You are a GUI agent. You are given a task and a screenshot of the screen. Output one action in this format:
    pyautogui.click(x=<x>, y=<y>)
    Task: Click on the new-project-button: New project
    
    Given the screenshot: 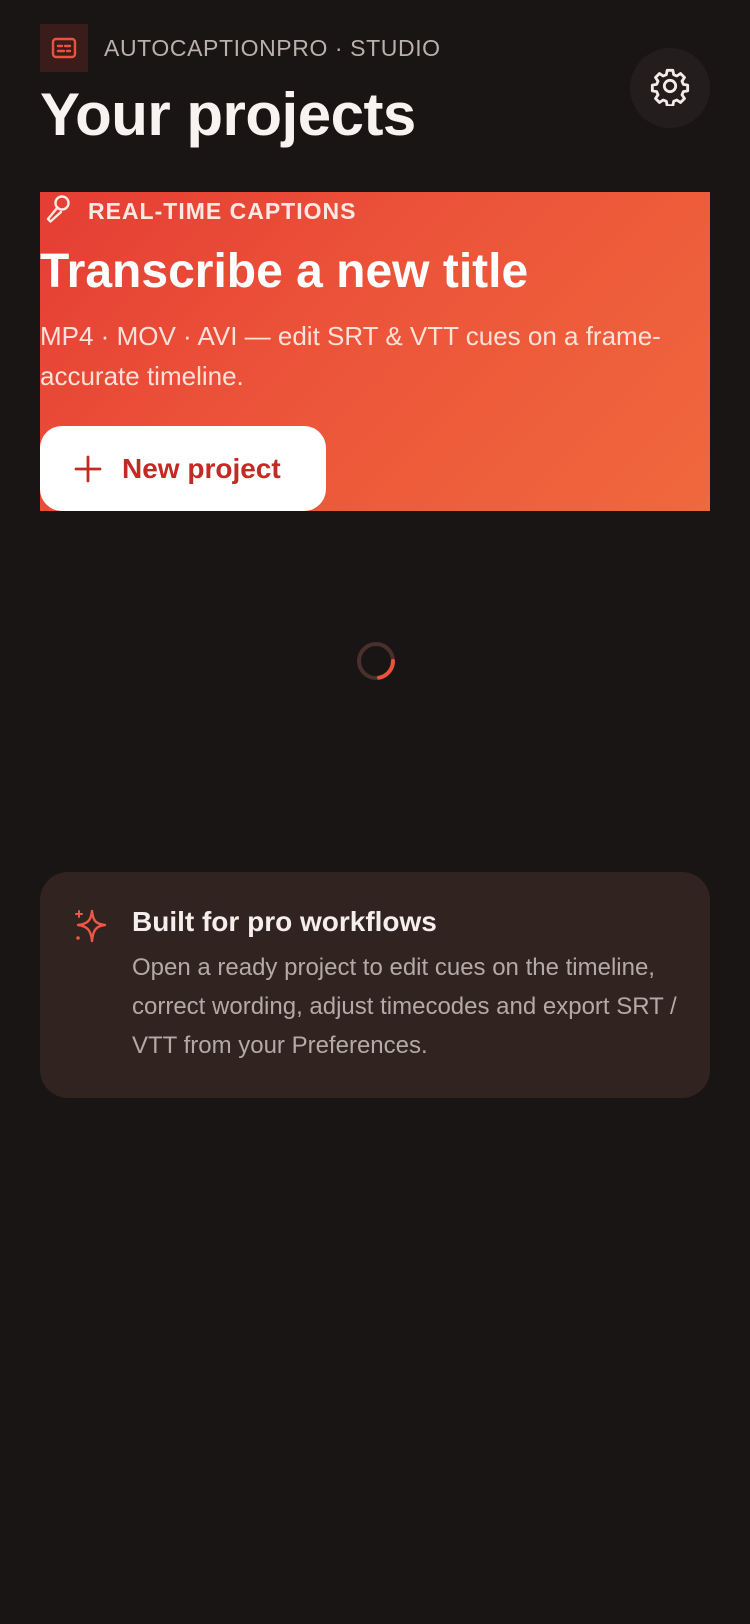 What is the action you would take?
    pyautogui.click(x=183, y=468)
    